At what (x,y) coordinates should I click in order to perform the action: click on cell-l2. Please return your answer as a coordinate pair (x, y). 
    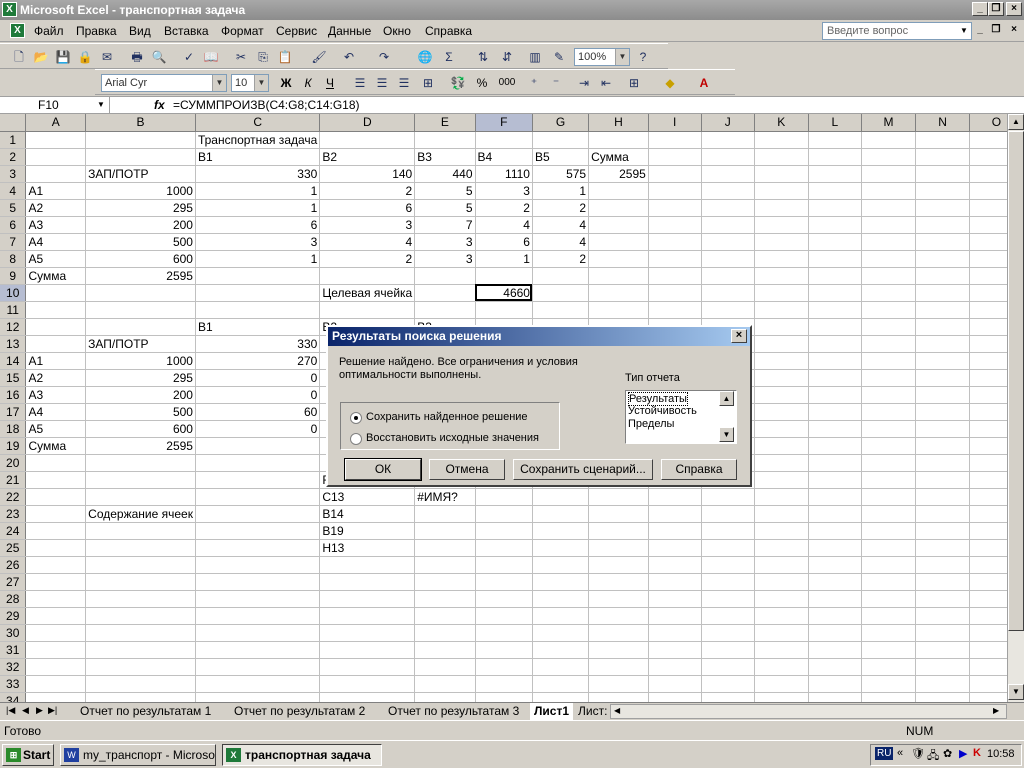
    Looking at the image, I should click on (835, 157).